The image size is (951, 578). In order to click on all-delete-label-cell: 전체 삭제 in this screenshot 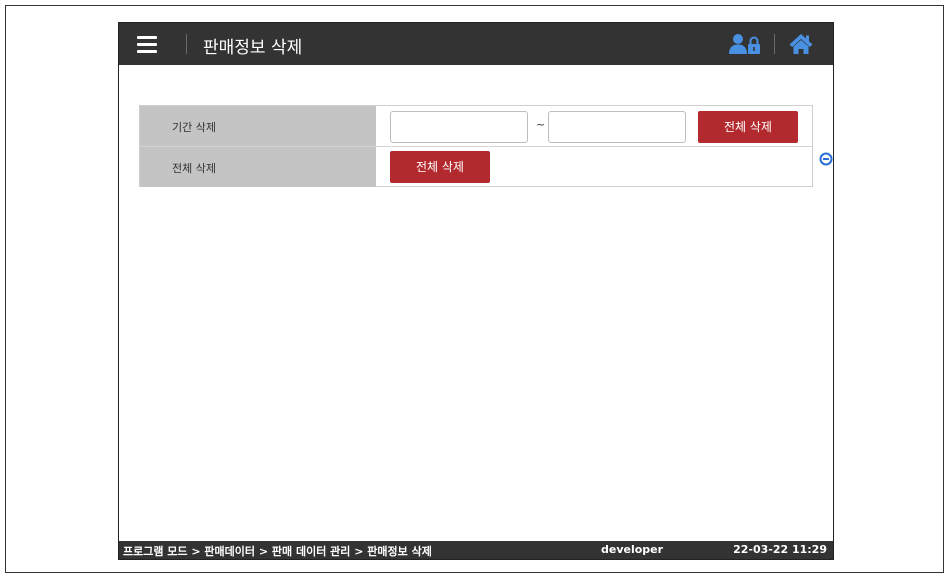, I will do `click(258, 167)`.